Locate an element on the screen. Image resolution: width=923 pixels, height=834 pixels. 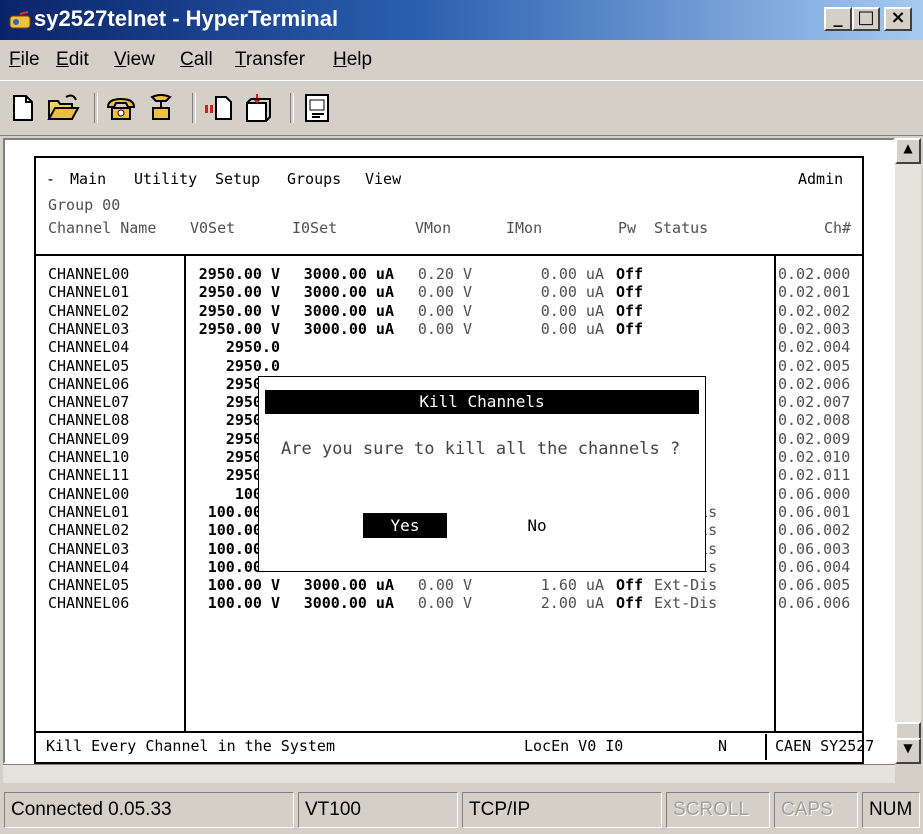
group-label: Group 00 is located at coordinates (84, 205).